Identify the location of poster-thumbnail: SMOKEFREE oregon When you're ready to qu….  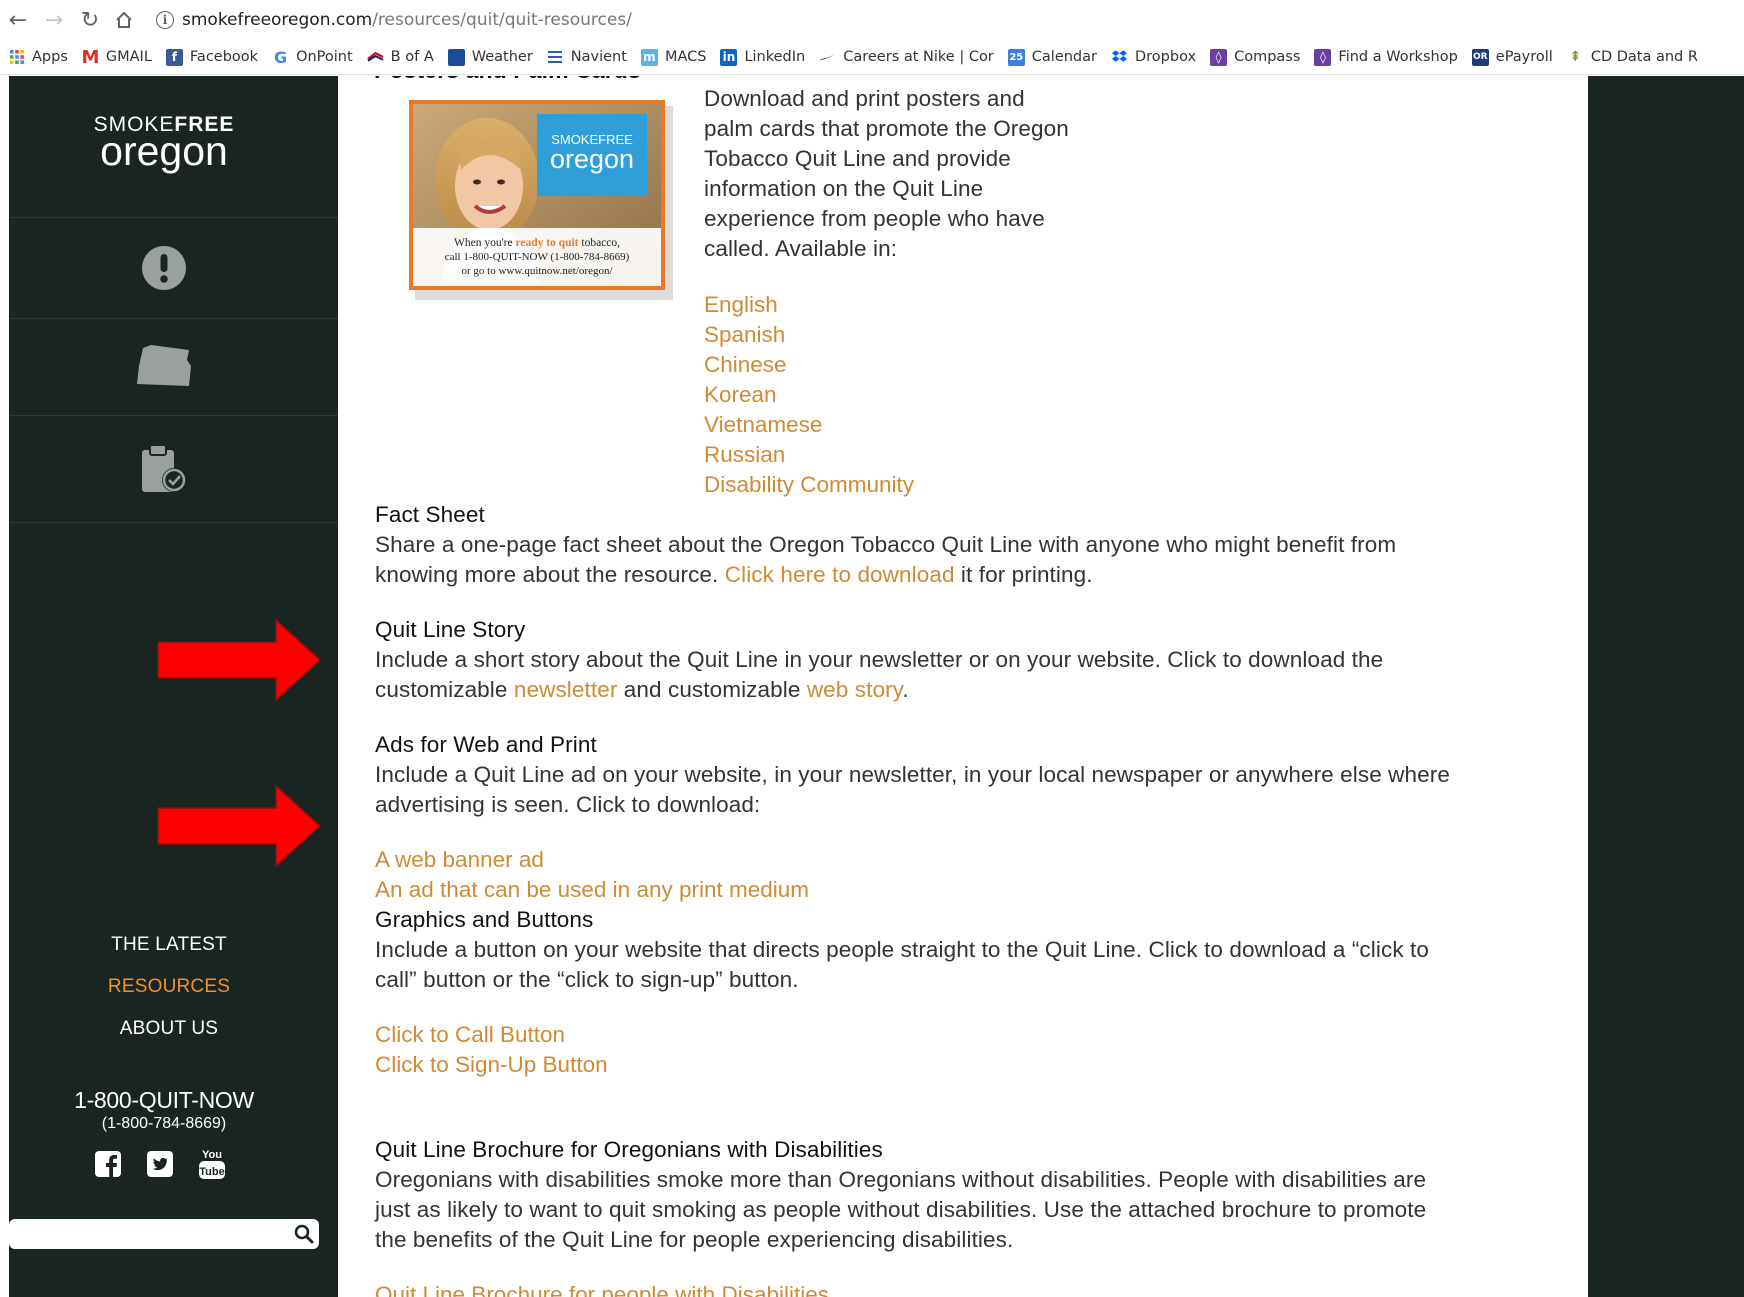
(541, 200).